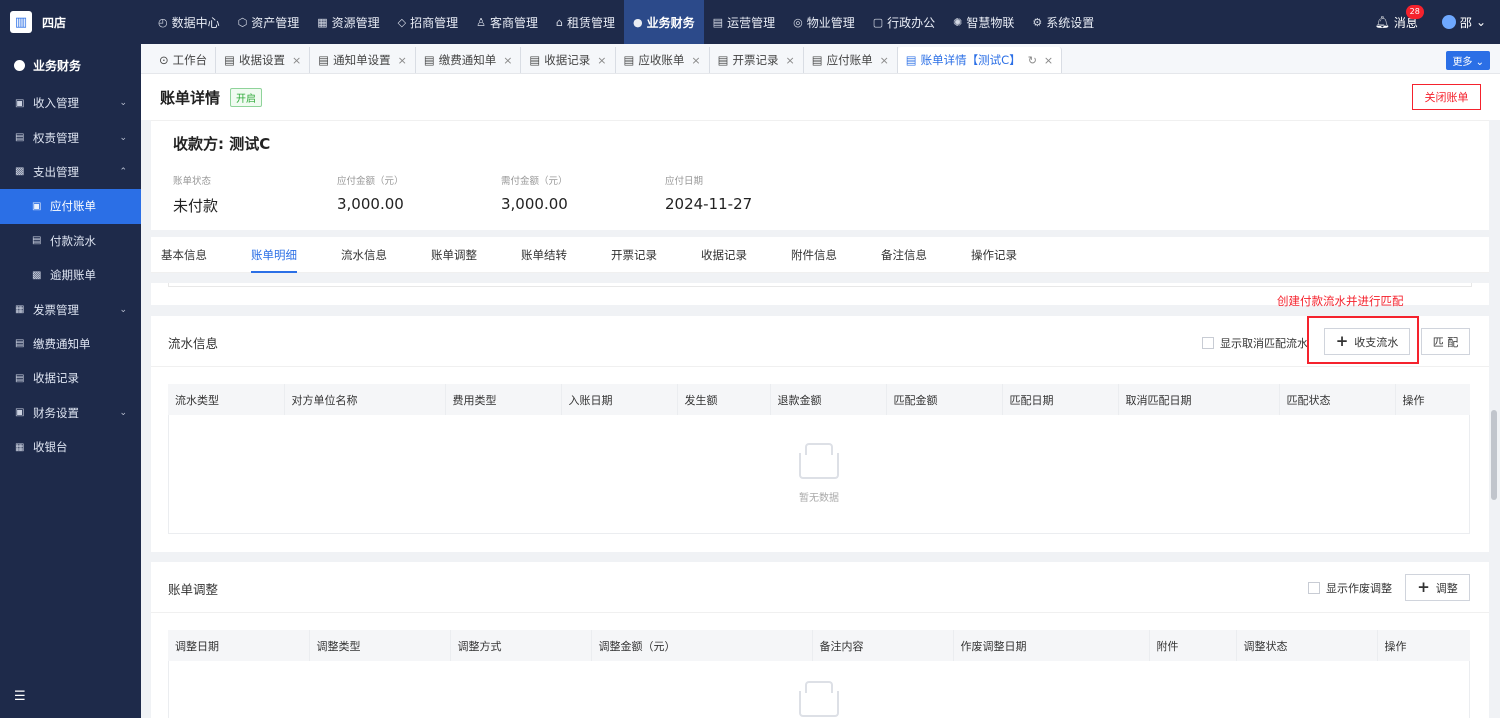  Describe the element at coordinates (757, 60) in the screenshot. I see `tab-invoice-records: ▤ 开票记录 ×` at that location.